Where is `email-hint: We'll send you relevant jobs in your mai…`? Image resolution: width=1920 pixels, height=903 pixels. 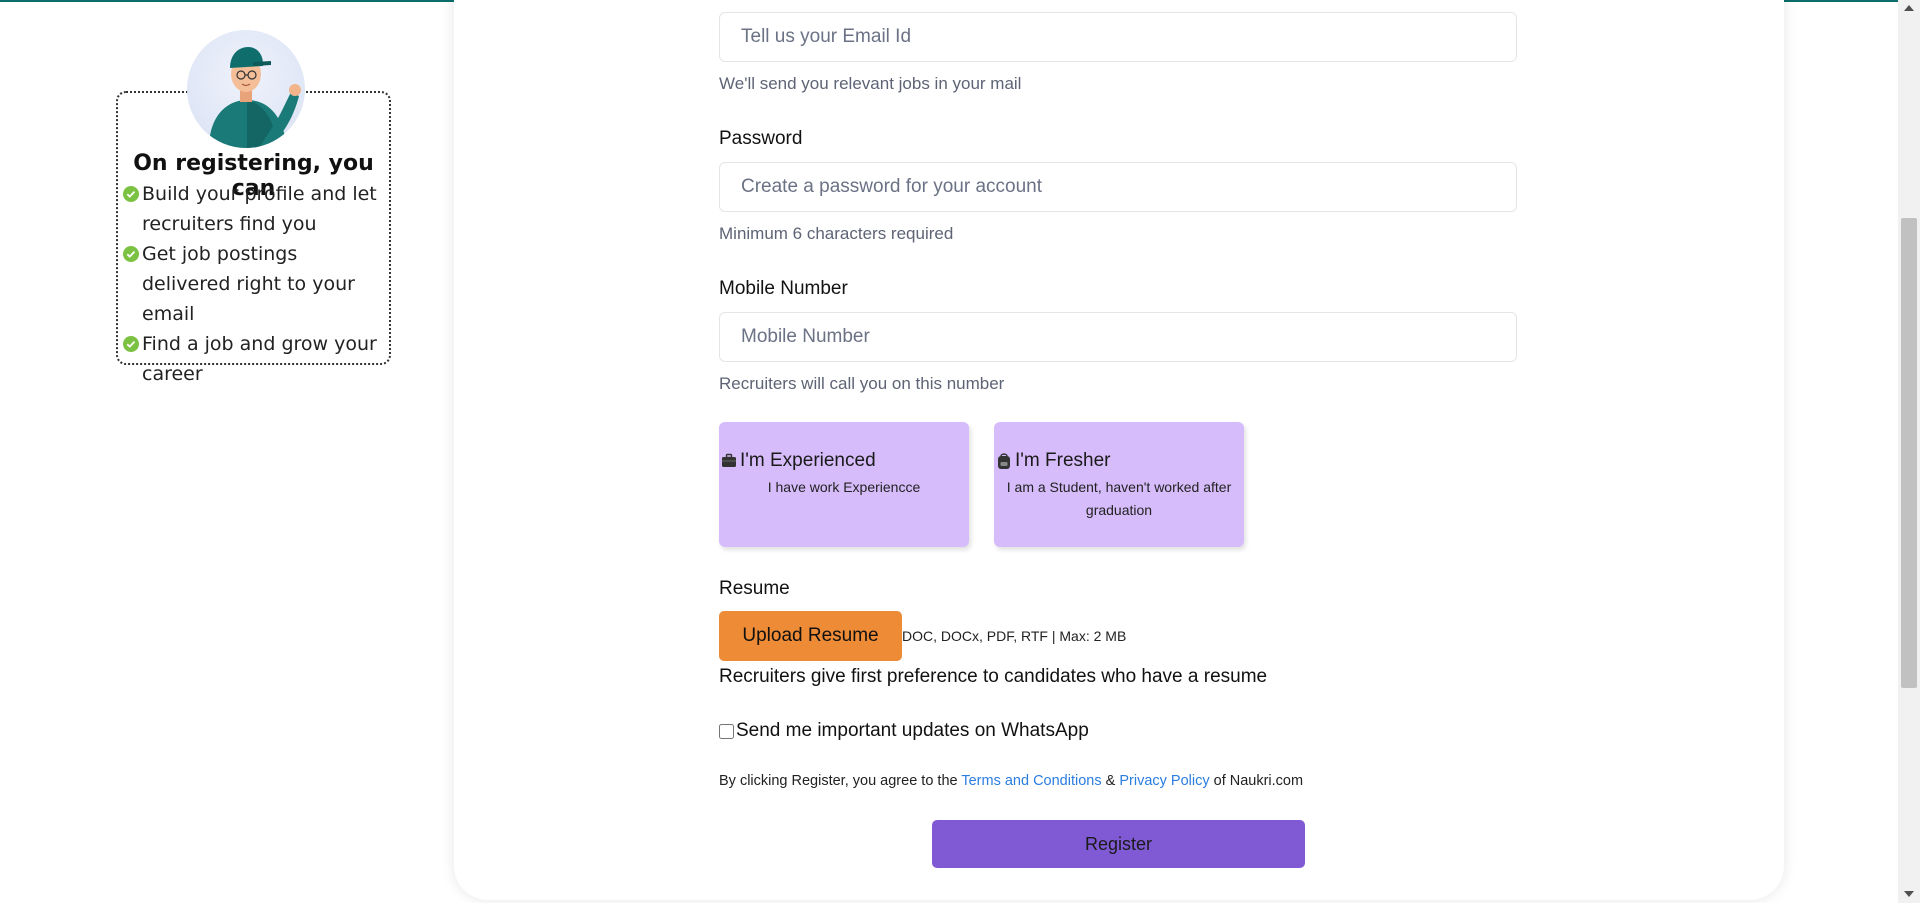 email-hint: We'll send you relevant jobs in your mai… is located at coordinates (870, 83).